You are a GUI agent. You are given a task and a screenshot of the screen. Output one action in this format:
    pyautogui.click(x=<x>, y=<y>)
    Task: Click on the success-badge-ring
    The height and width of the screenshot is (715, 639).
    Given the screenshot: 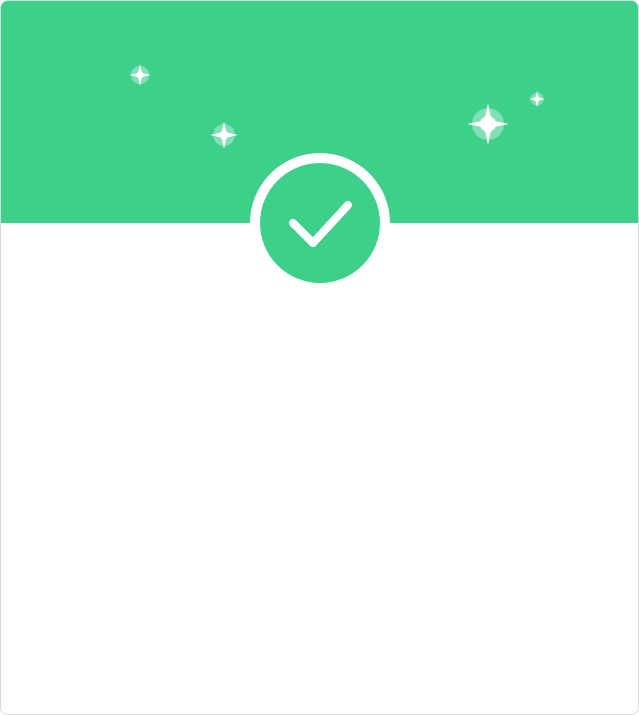 What is the action you would take?
    pyautogui.click(x=320, y=223)
    